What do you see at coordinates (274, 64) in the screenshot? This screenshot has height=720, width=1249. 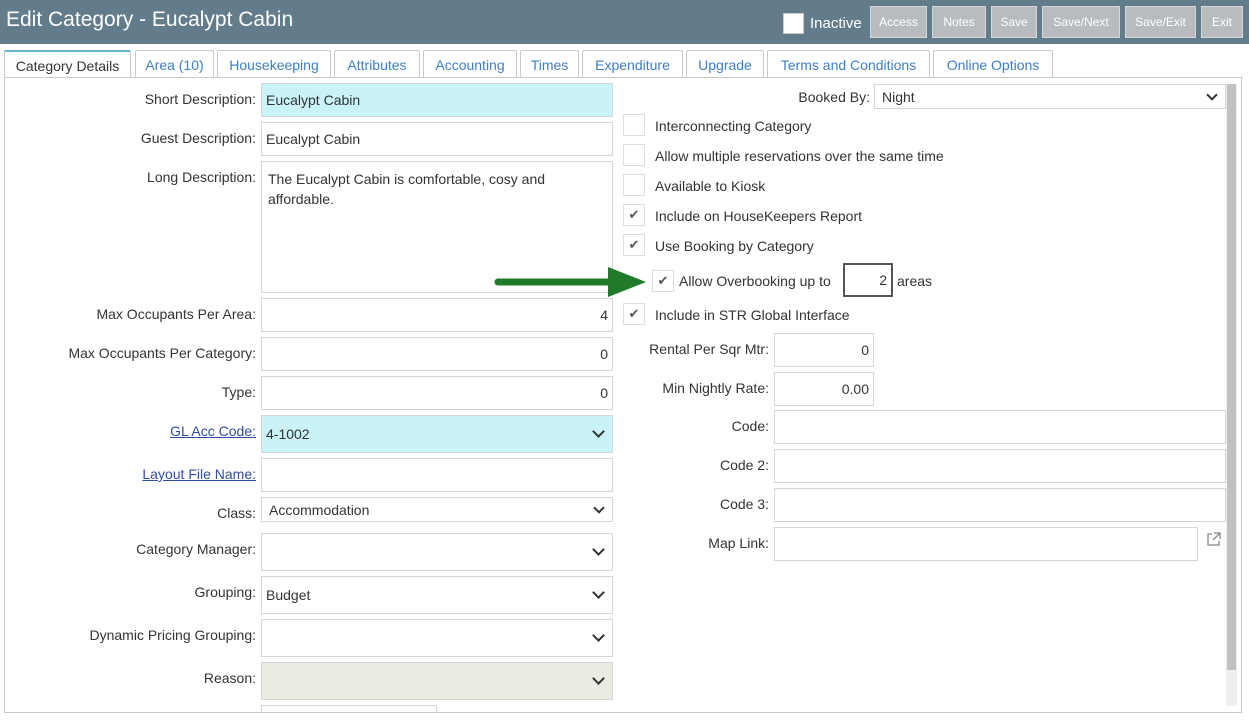 I see `tab-housekeeping: Housekeeping` at bounding box center [274, 64].